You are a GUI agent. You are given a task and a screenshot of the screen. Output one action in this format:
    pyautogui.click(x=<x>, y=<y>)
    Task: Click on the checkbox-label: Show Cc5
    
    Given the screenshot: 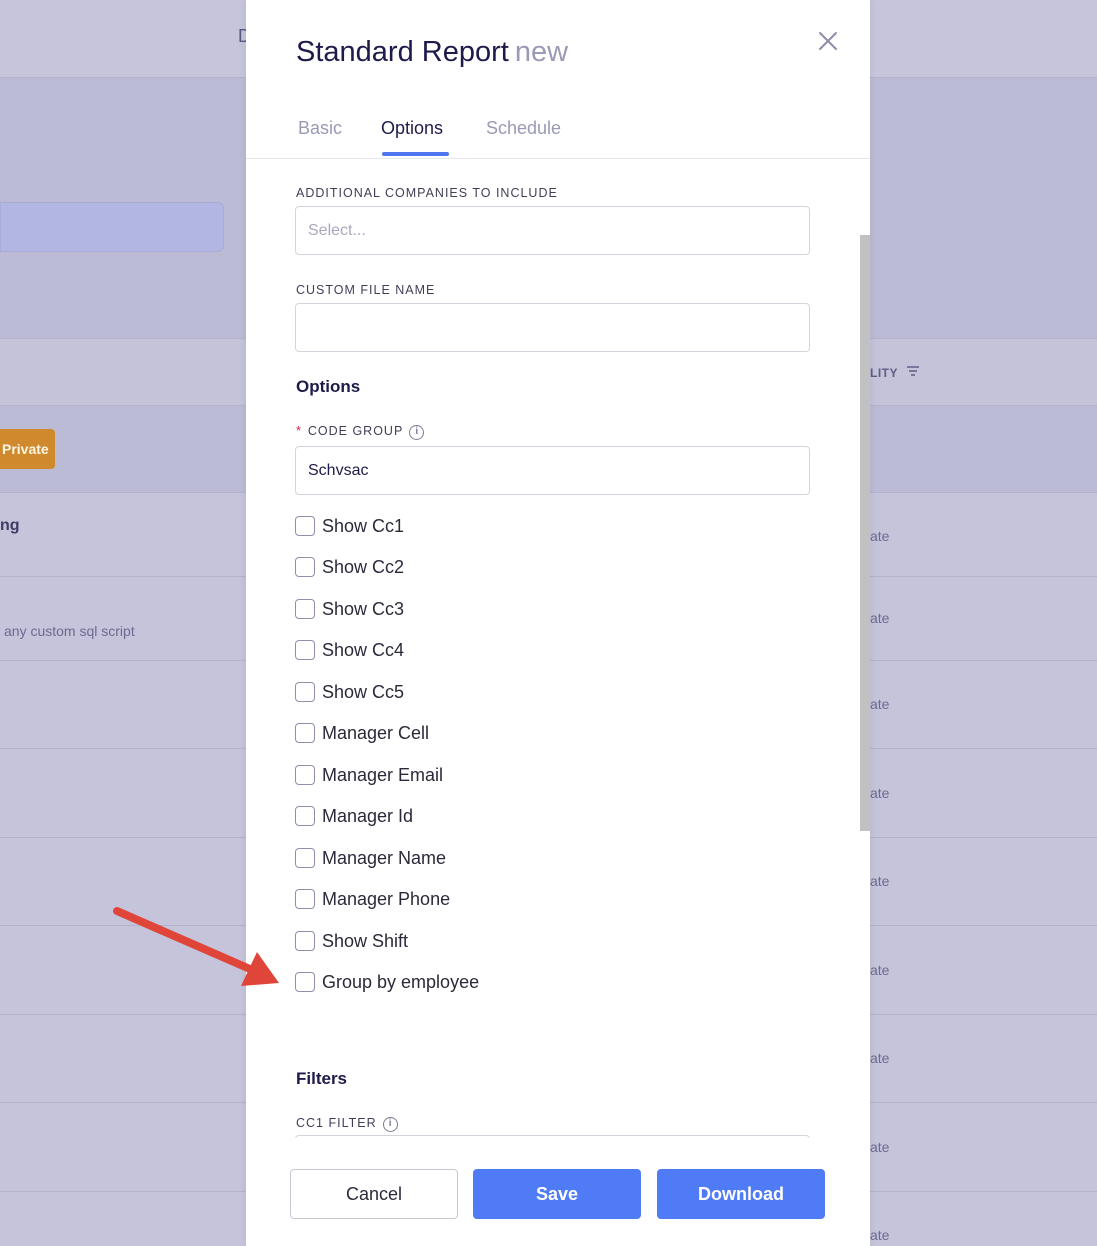 What is the action you would take?
    pyautogui.click(x=363, y=691)
    